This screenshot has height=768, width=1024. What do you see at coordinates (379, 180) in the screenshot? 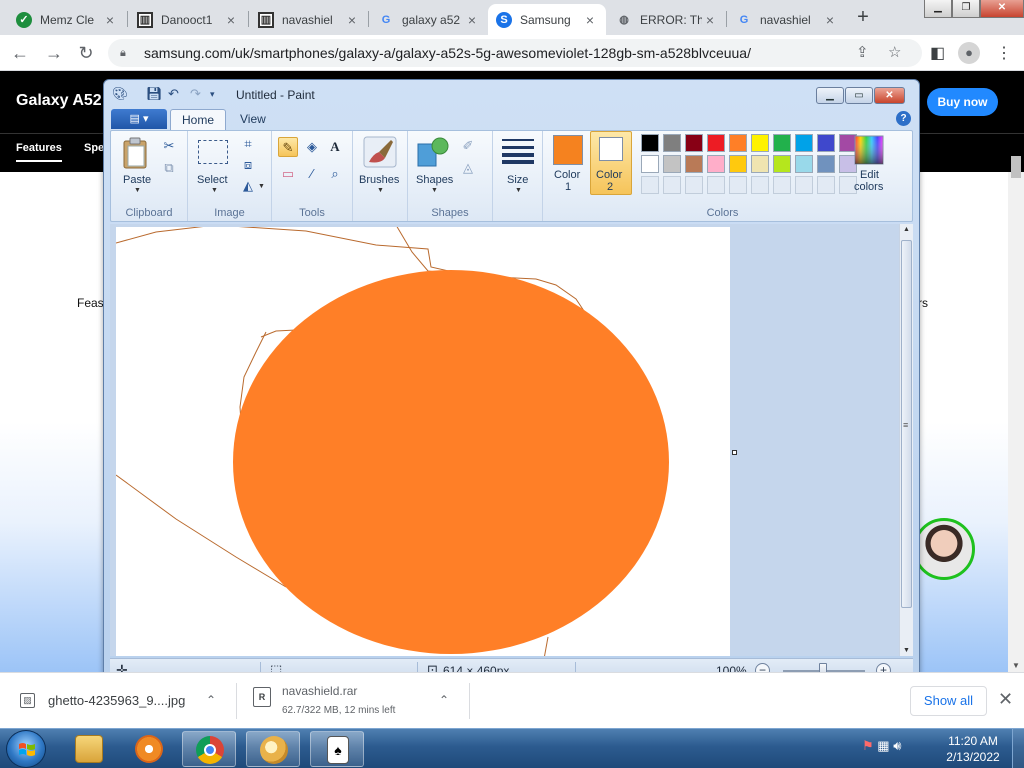
I see `brushes-button: Brushes` at bounding box center [379, 180].